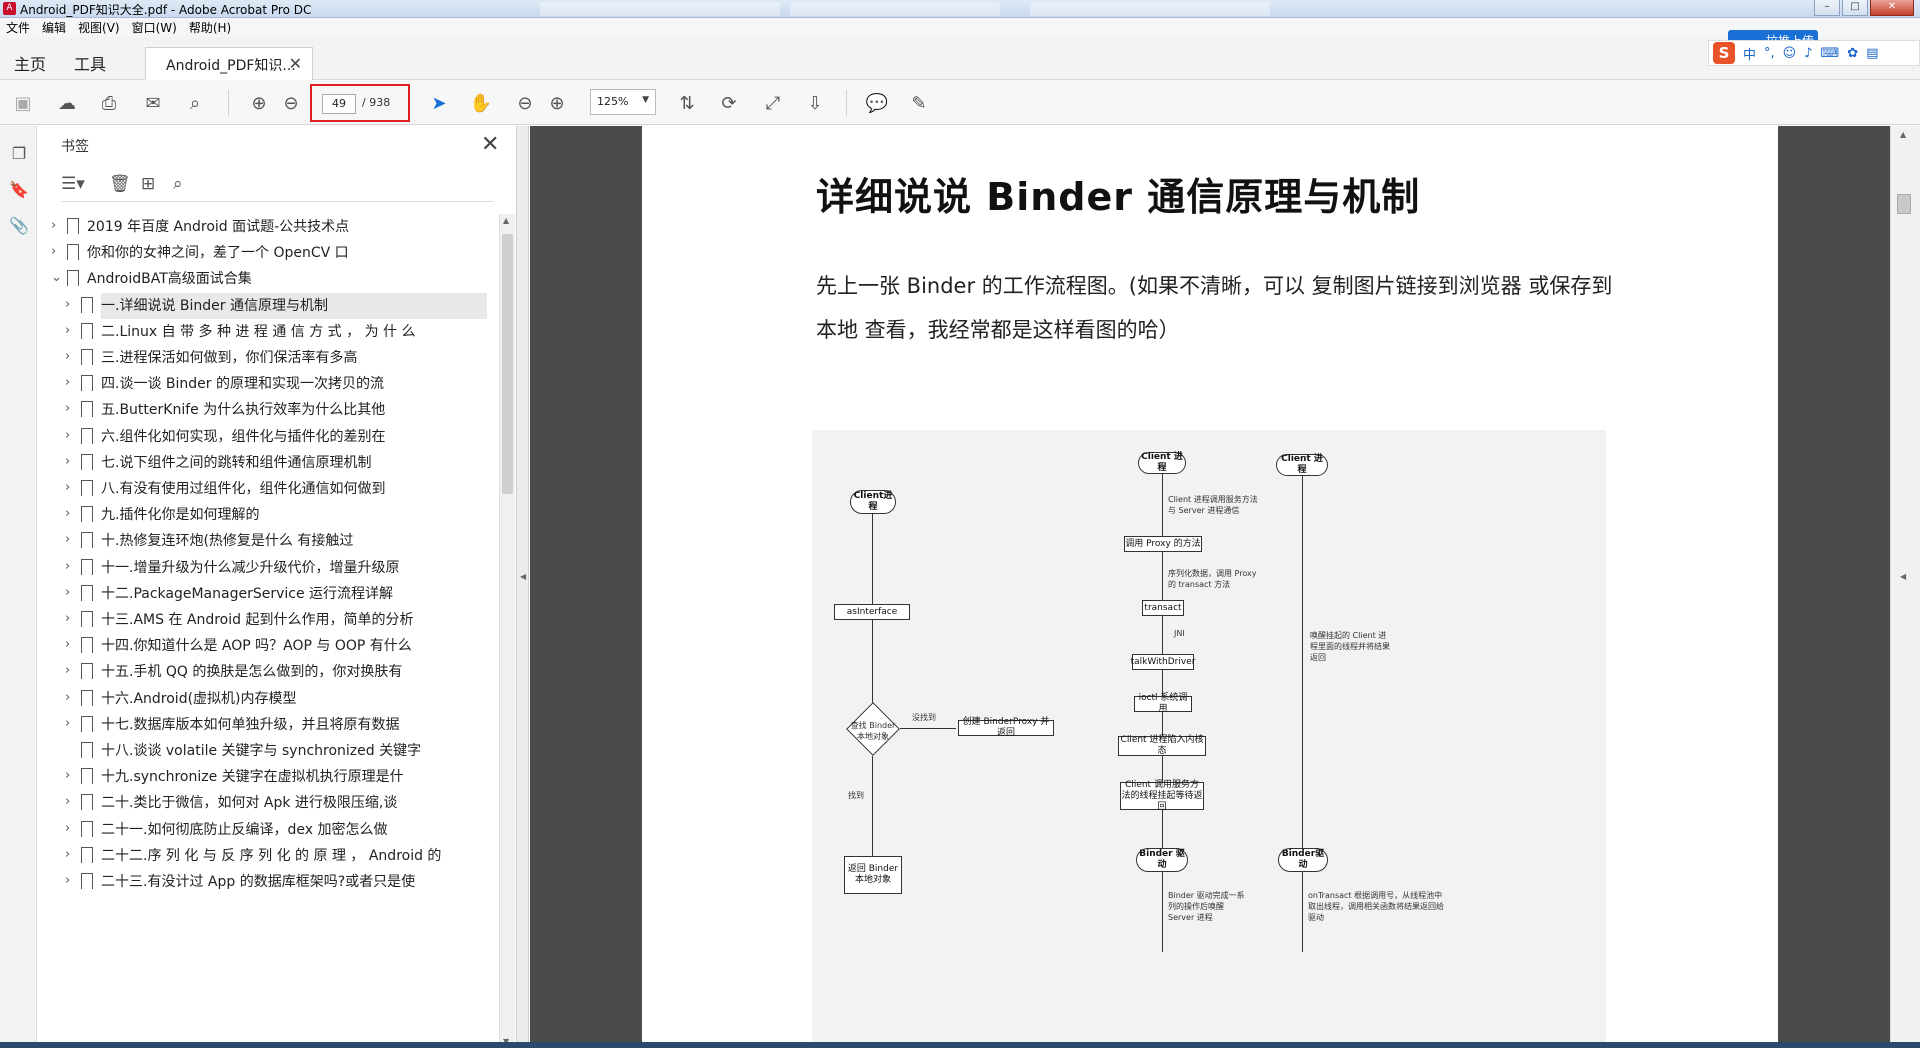 The height and width of the screenshot is (1048, 1920). What do you see at coordinates (523, 587) in the screenshot?
I see `panel-resize-handle: ◀` at bounding box center [523, 587].